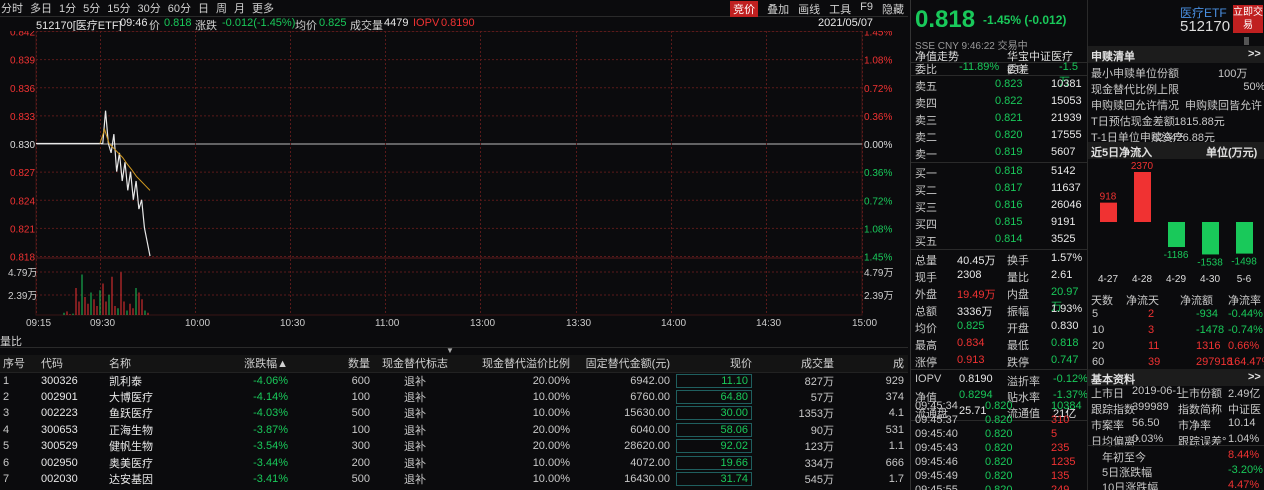  I want to click on col-header-2: 名称, so click(160, 364).